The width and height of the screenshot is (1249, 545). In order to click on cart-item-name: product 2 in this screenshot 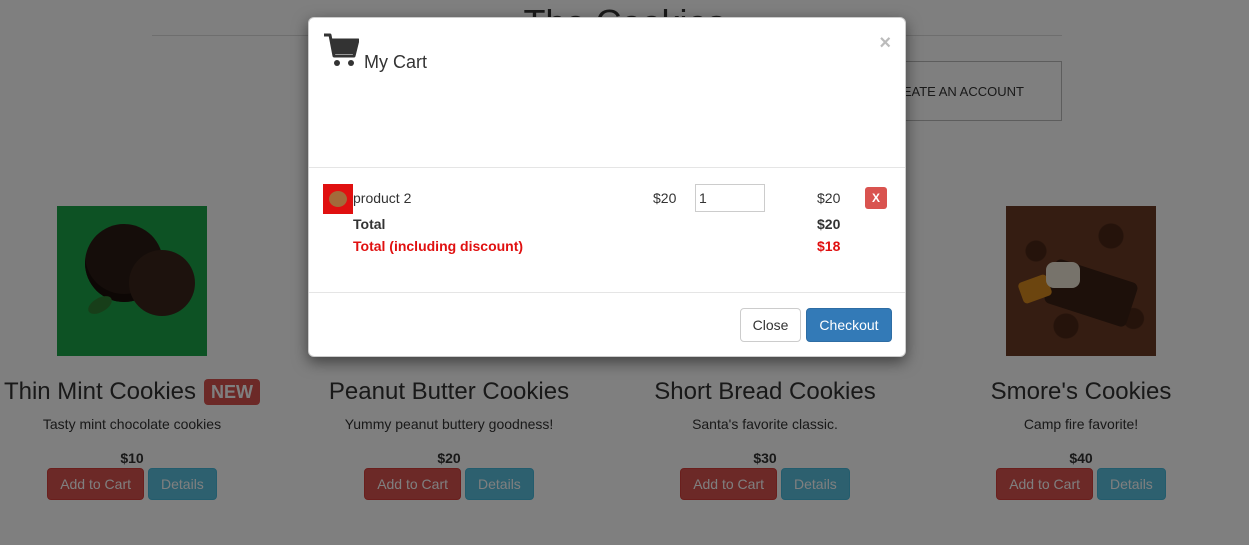, I will do `click(382, 198)`.